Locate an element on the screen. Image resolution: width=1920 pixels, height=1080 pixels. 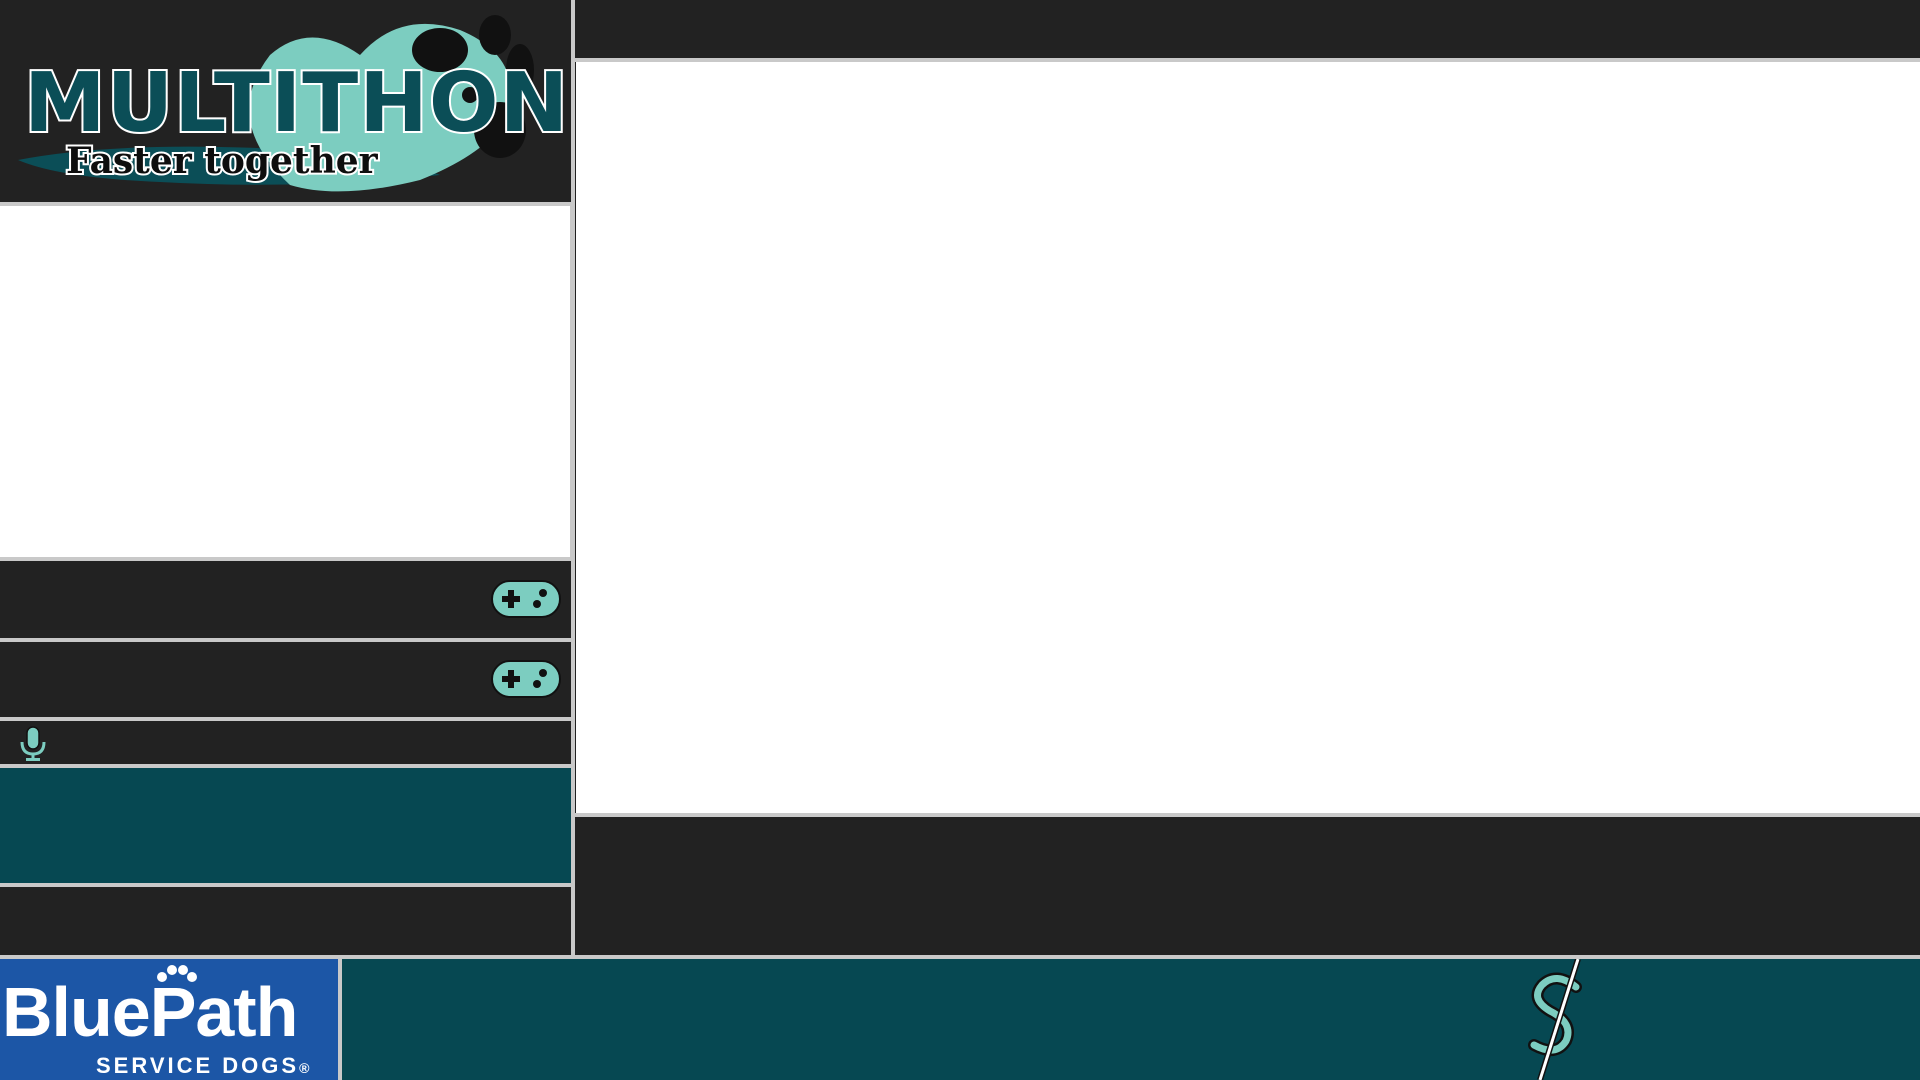
event-logo-panel: MULTITHON Faster together is located at coordinates (285, 101).